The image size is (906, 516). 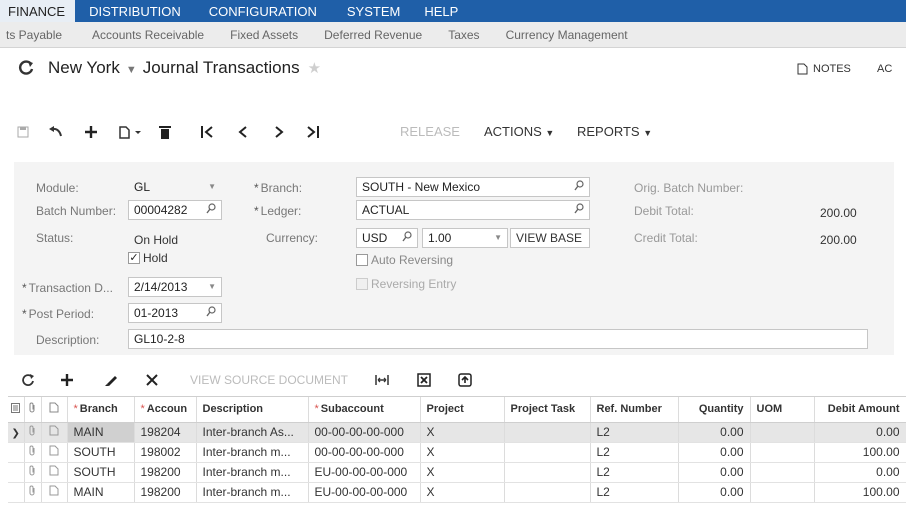 I want to click on col-uom: UOM, so click(x=782, y=410).